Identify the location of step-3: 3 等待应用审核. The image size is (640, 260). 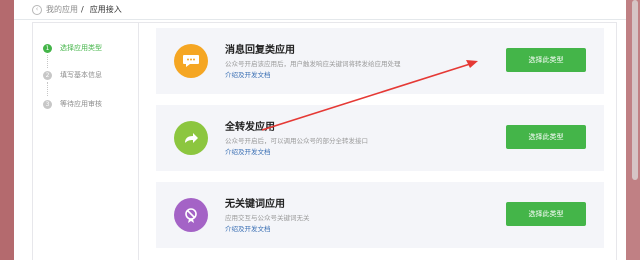
(72, 104).